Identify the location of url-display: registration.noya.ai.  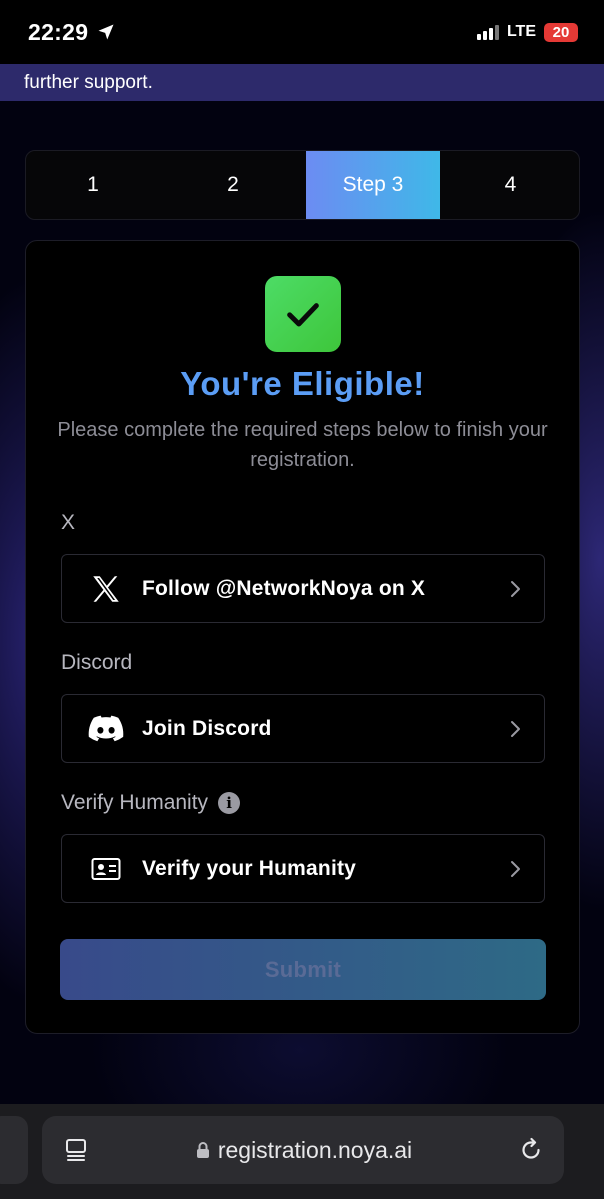
(304, 1150).